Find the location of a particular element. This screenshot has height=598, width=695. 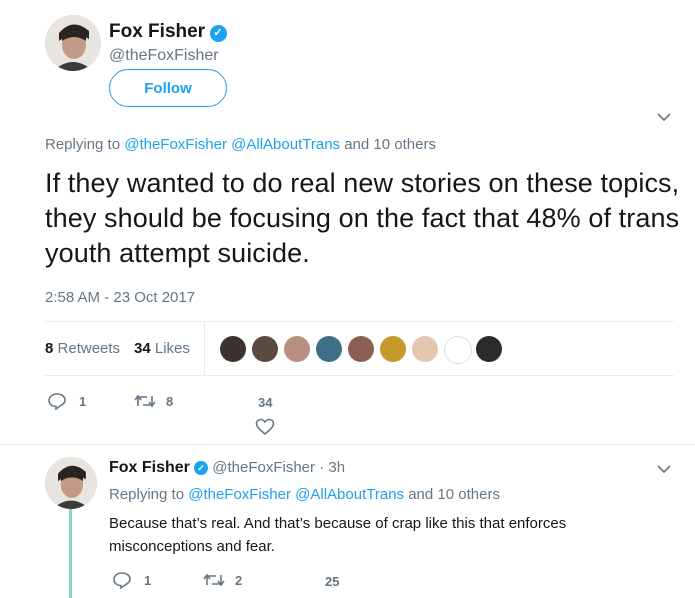

reply-author-handle: @theFoxFisher is located at coordinates (263, 467).